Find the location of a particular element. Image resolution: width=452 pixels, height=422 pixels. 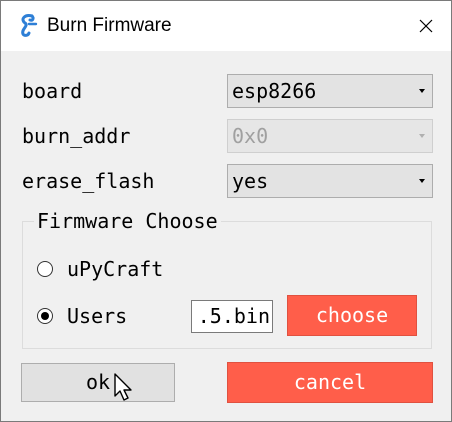

burn-addr-label: burn_addr is located at coordinates (76, 136).